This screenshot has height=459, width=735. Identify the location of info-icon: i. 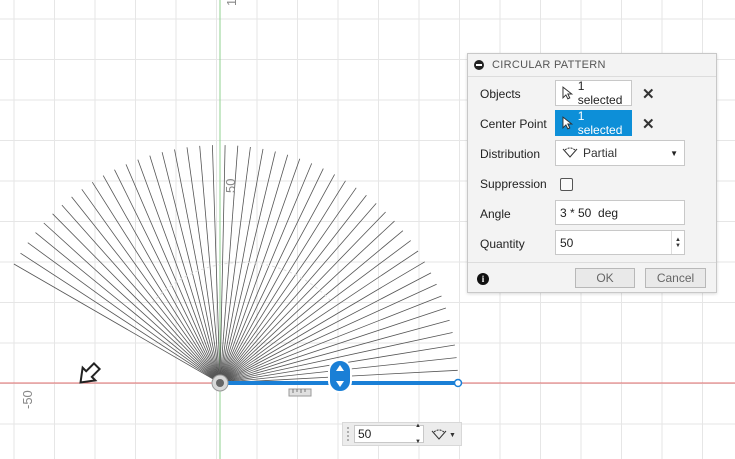
(483, 279).